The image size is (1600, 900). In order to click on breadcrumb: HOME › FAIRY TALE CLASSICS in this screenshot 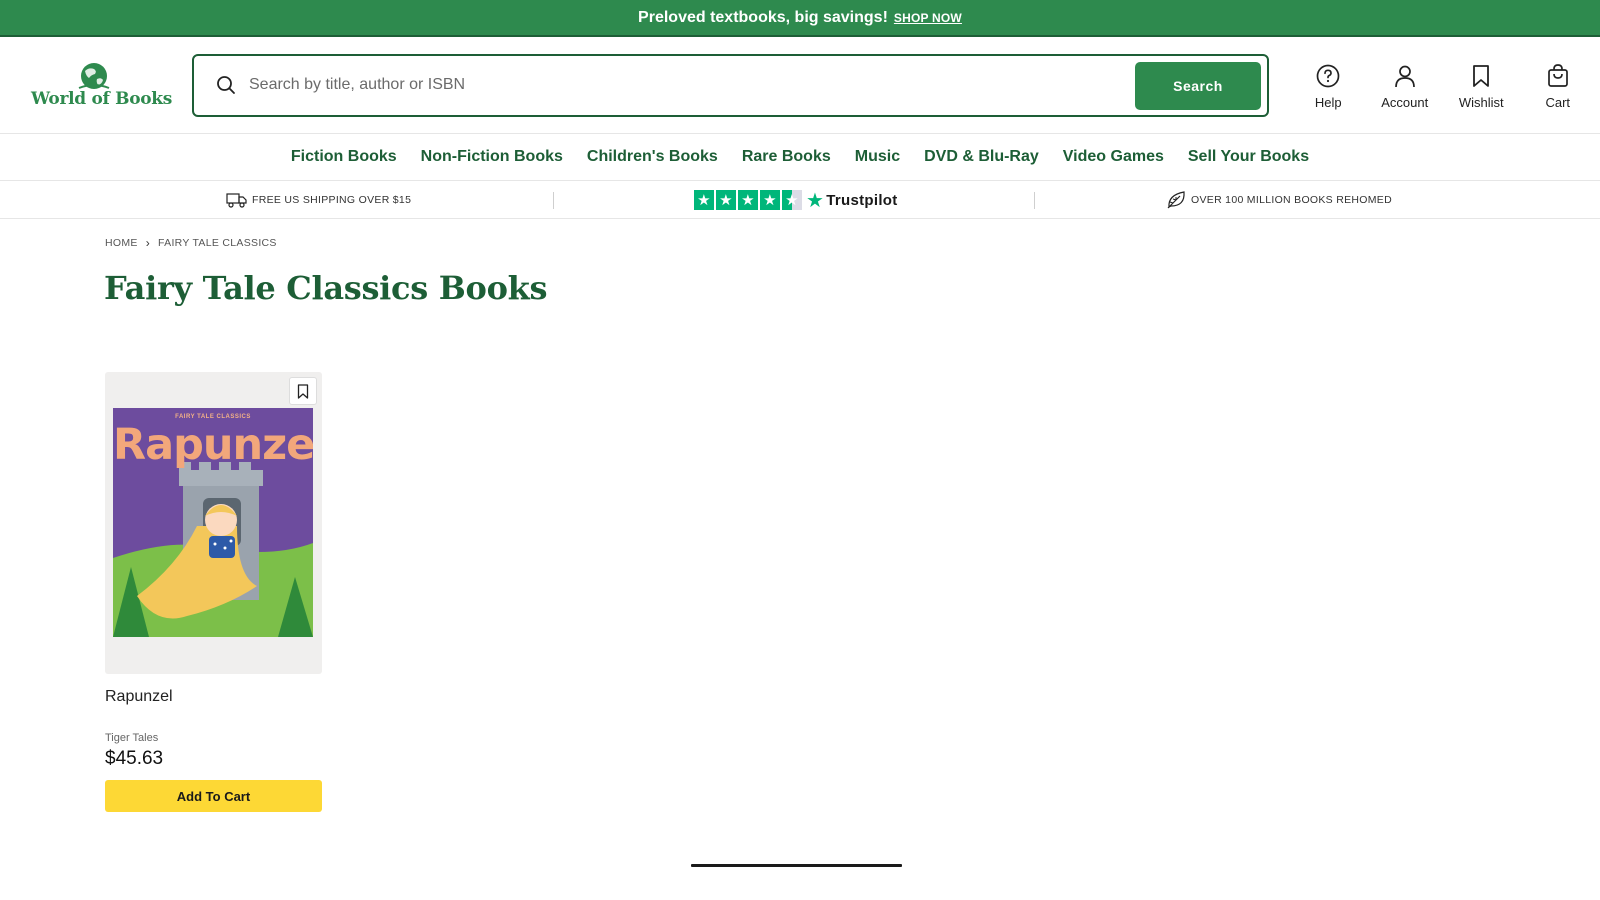, I will do `click(191, 243)`.